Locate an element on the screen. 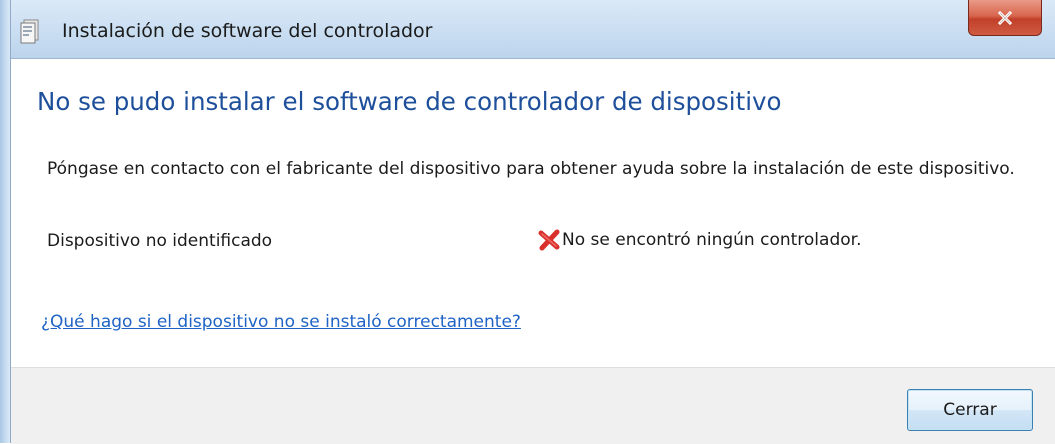 The image size is (1055, 444). error-x-icon is located at coordinates (549, 240).